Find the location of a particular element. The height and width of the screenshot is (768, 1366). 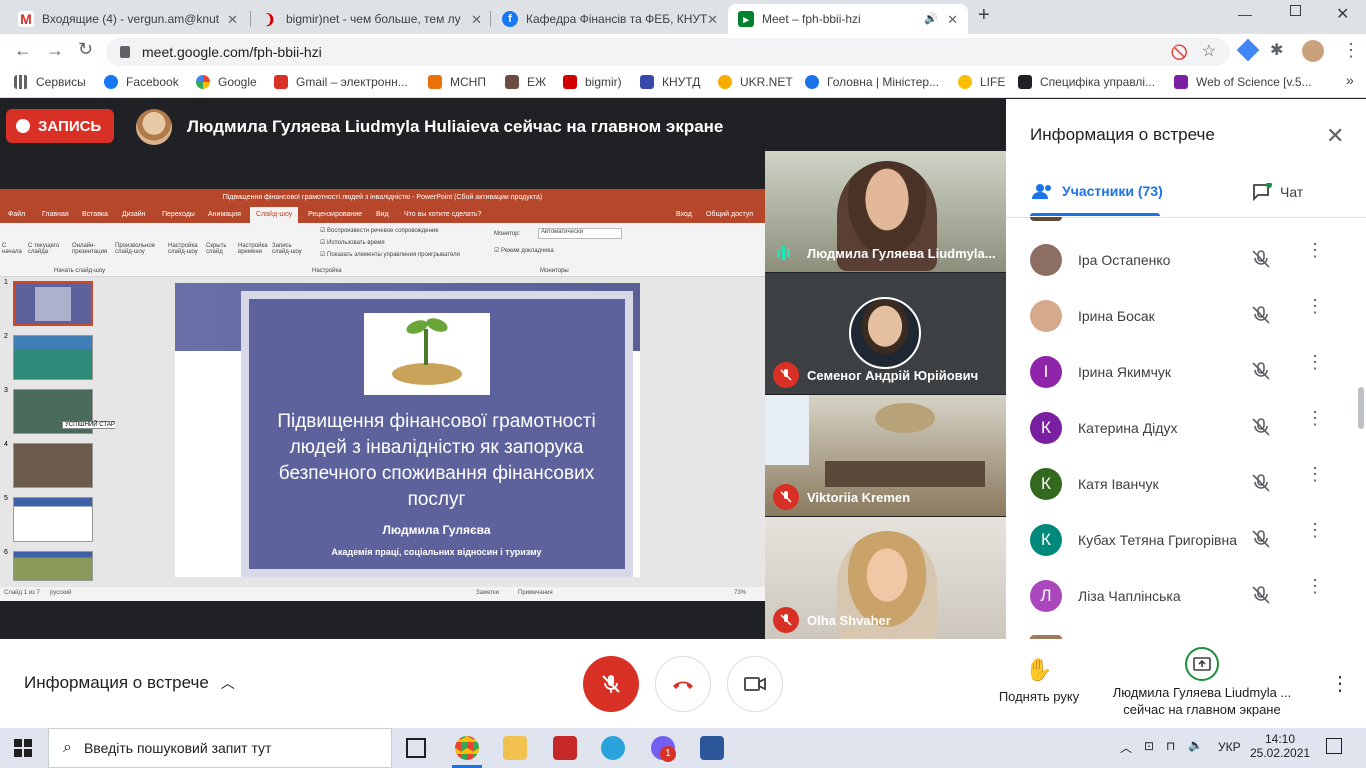

volume-icon: 🔈 is located at coordinates (1195, 745).